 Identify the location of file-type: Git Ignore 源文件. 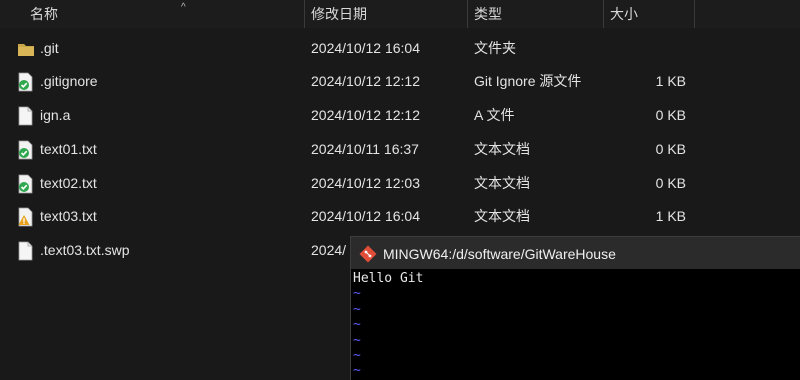
(528, 81).